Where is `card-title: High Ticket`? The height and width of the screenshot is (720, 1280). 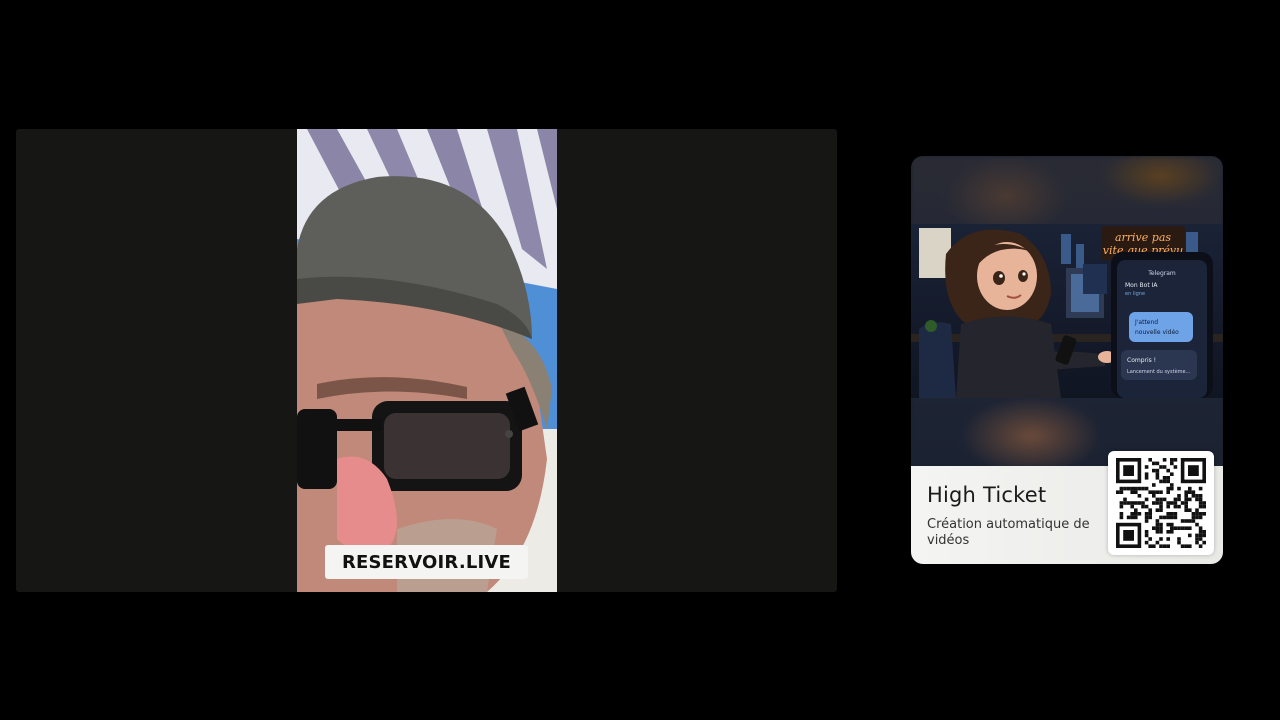
card-title: High Ticket is located at coordinates (987, 495).